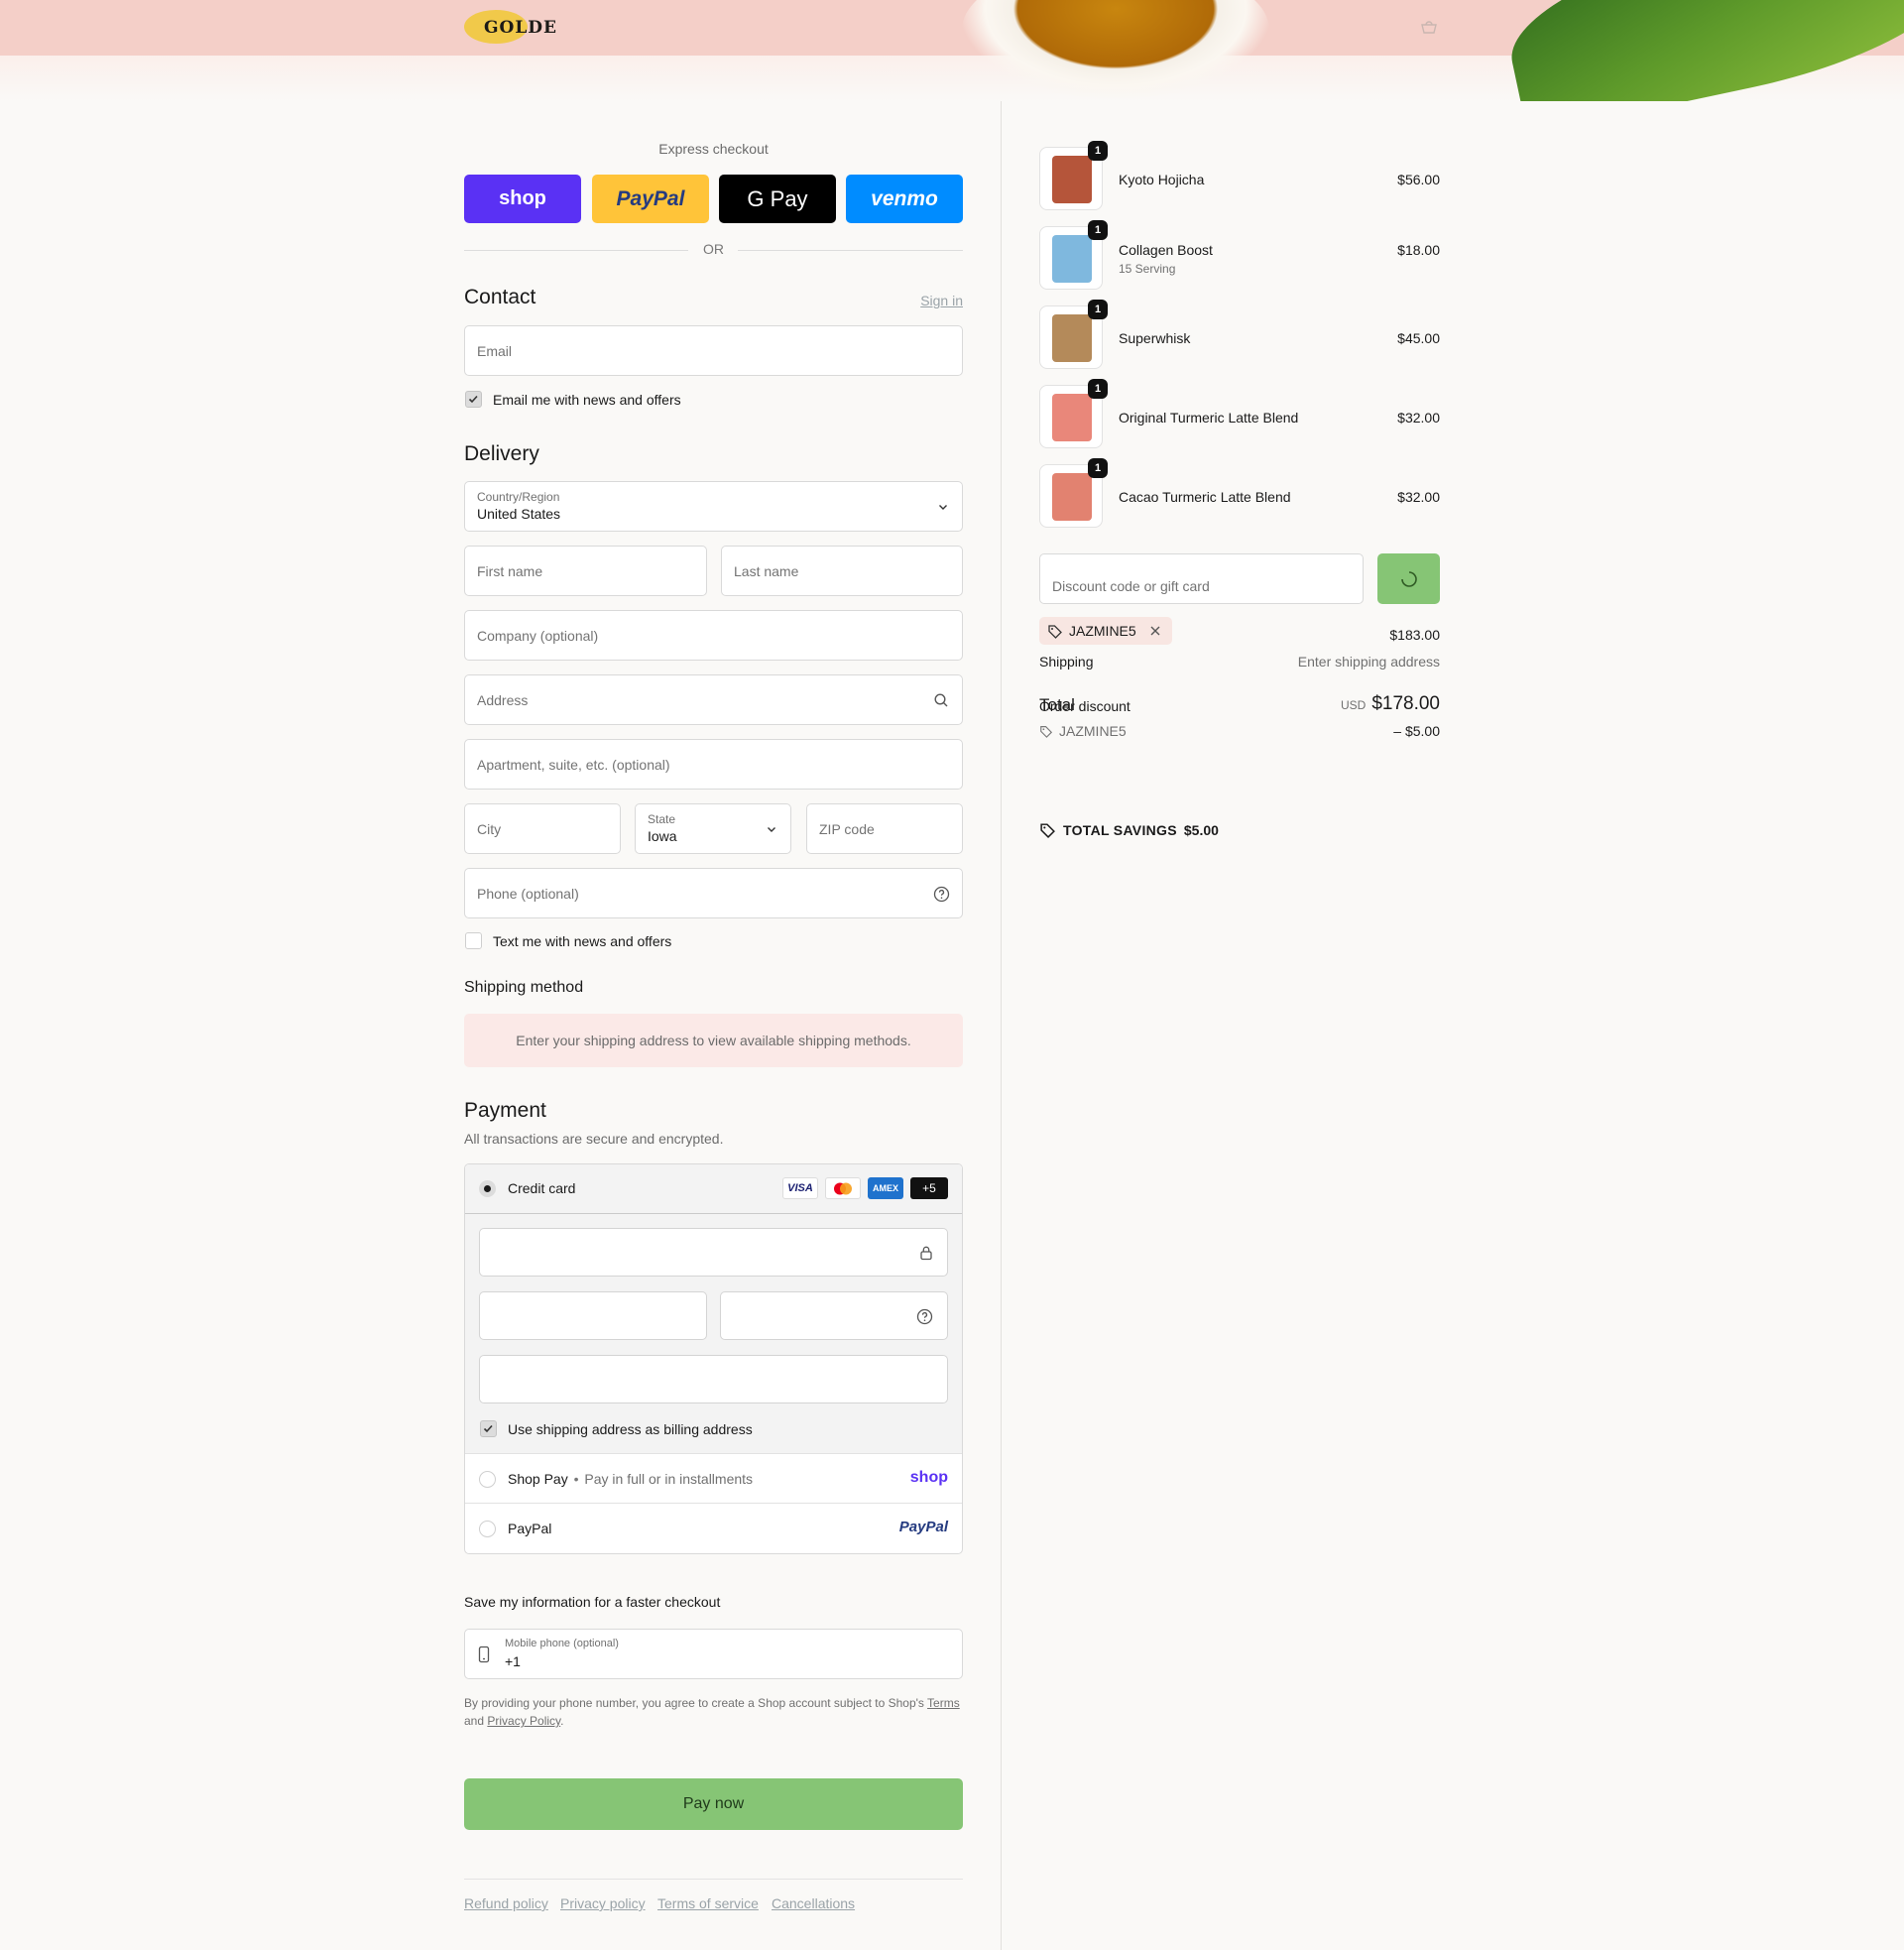  I want to click on or-divider: OR, so click(713, 250).